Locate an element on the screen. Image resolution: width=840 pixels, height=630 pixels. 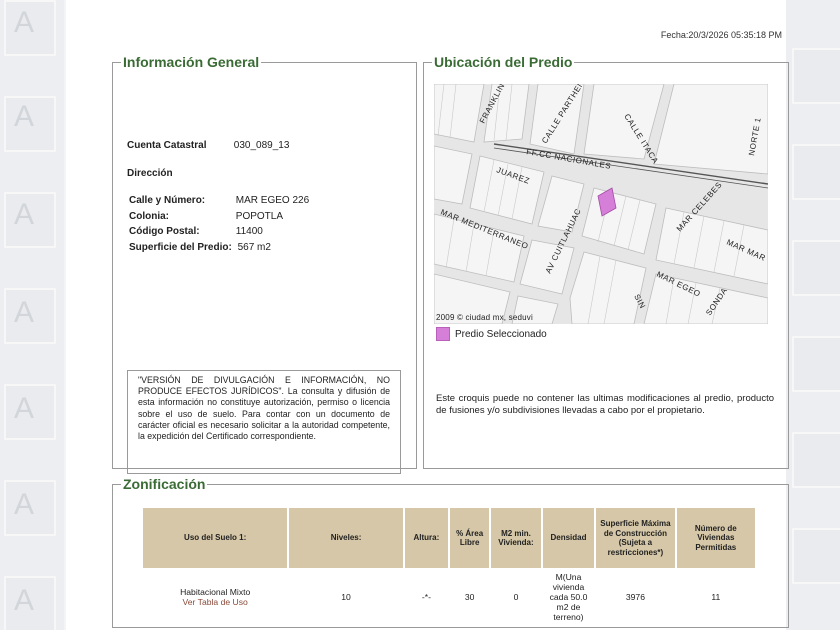
colonia-value: POPOTLA is located at coordinates (259, 216).